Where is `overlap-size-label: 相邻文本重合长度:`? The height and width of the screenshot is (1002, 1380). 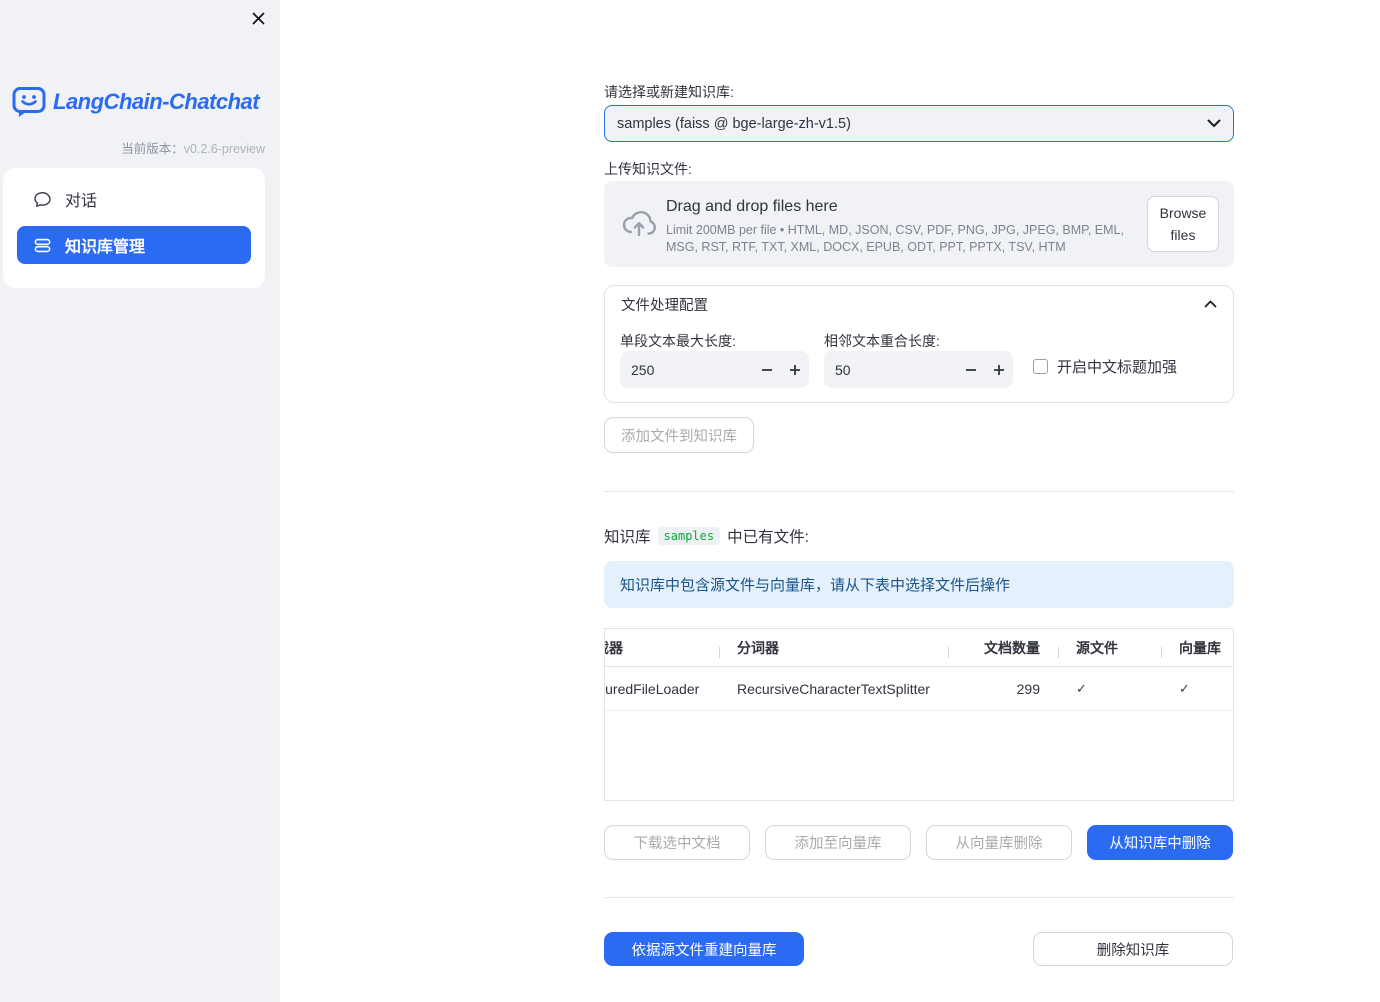
overlap-size-label: 相邻文本重合长度: is located at coordinates (882, 341).